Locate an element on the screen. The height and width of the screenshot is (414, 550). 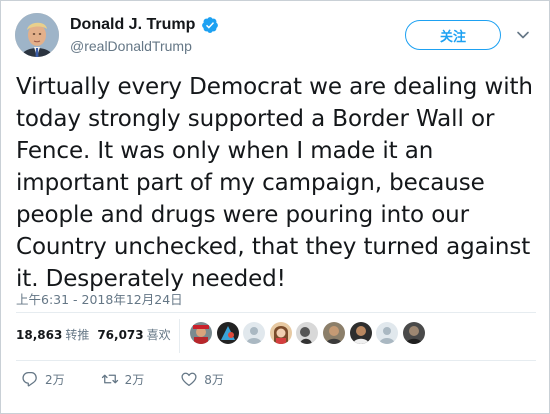
chevron-down-icon is located at coordinates (523, 35).